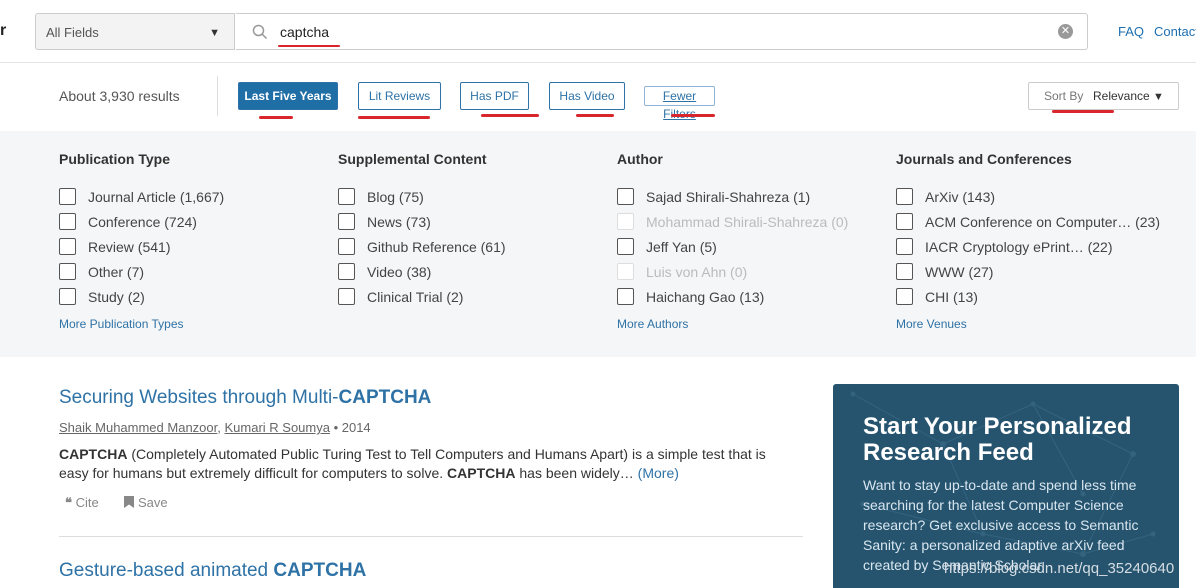 The height and width of the screenshot is (588, 1196). Describe the element at coordinates (72, 32) in the screenshot. I see `field-select-value: All Fields` at that location.